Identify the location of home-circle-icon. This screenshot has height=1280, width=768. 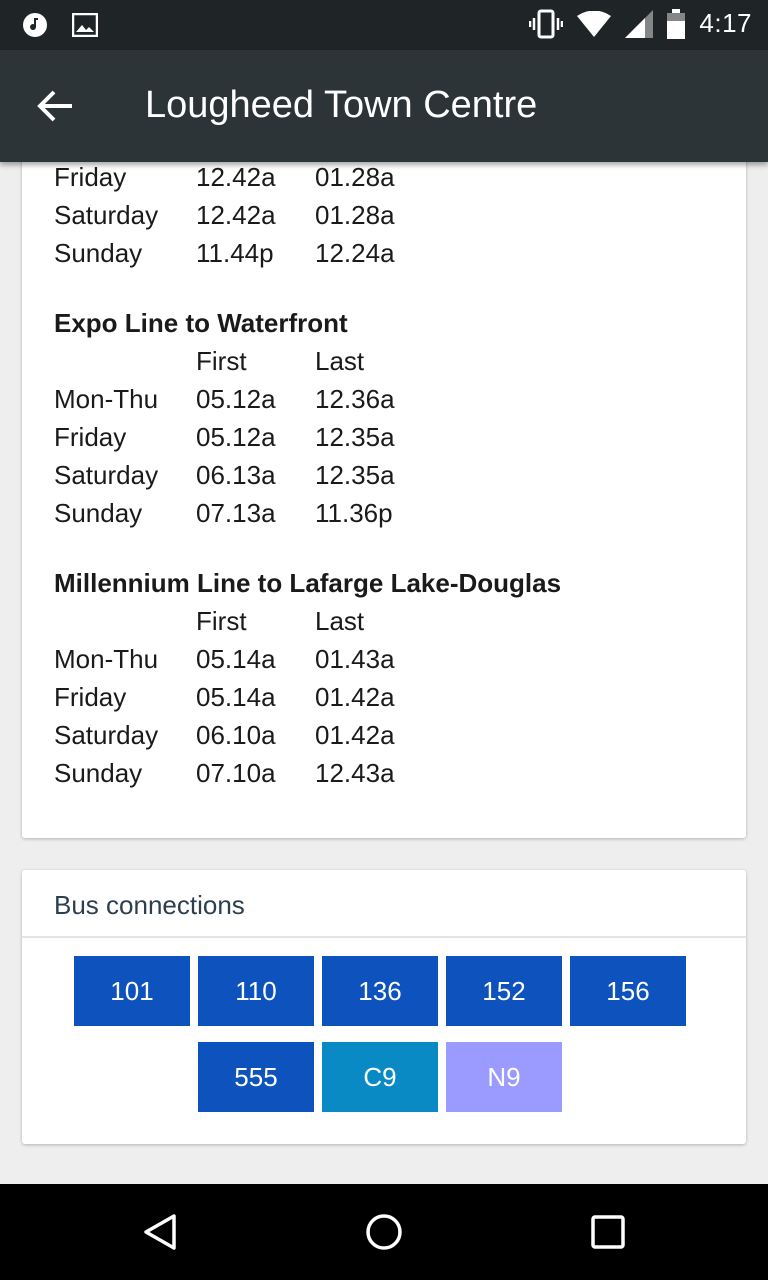
(384, 1232).